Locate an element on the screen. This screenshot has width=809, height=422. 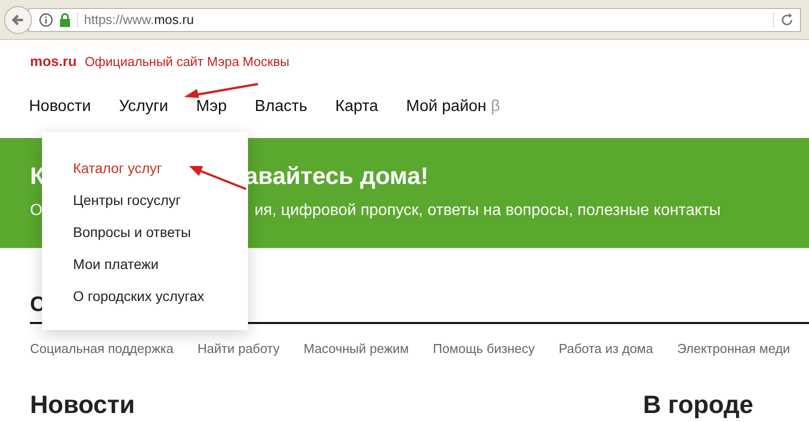
info-icon is located at coordinates (46, 19).